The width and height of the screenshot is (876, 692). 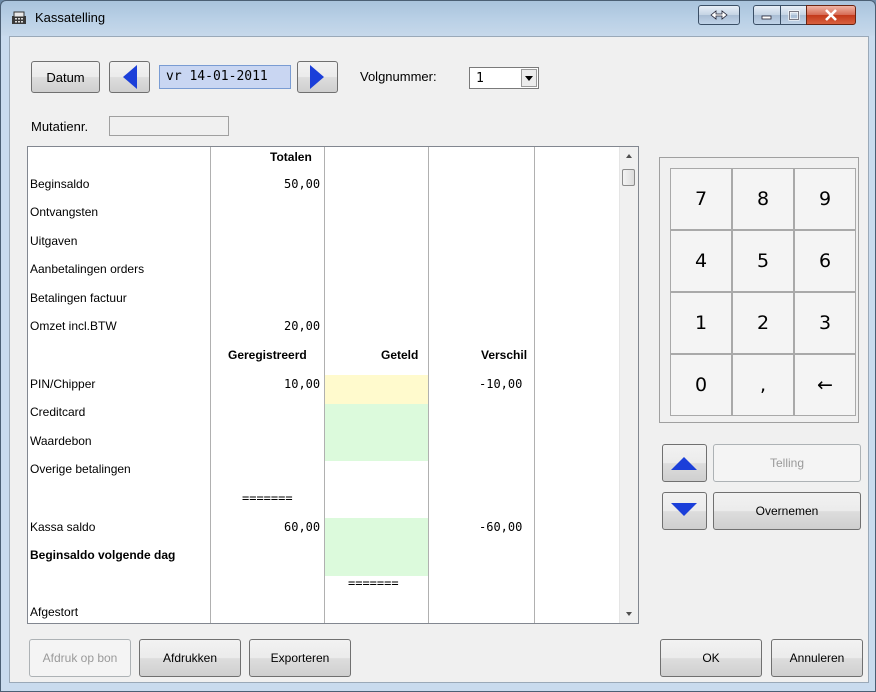 I want to click on arrow-right-icon, so click(x=317, y=77).